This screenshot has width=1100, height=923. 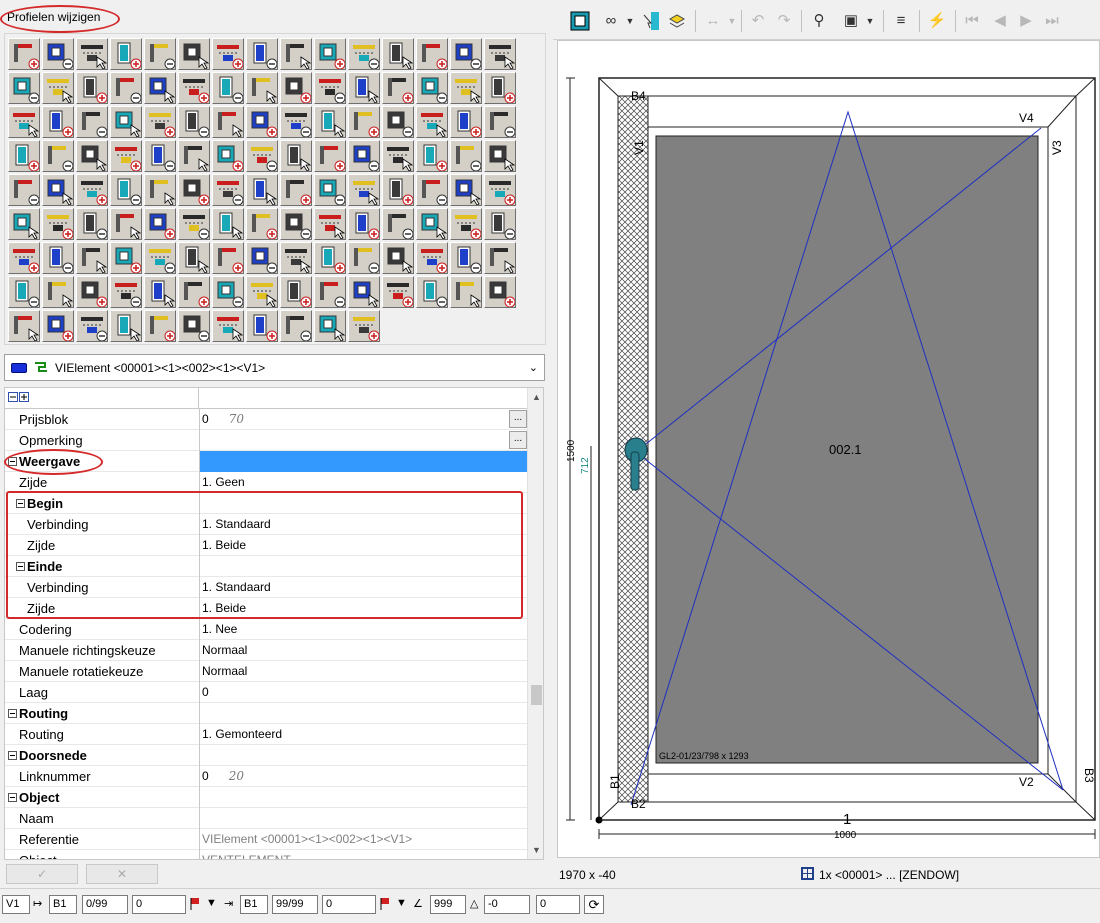 What do you see at coordinates (363, 629) in the screenshot?
I see `property-value: 1. Nee` at bounding box center [363, 629].